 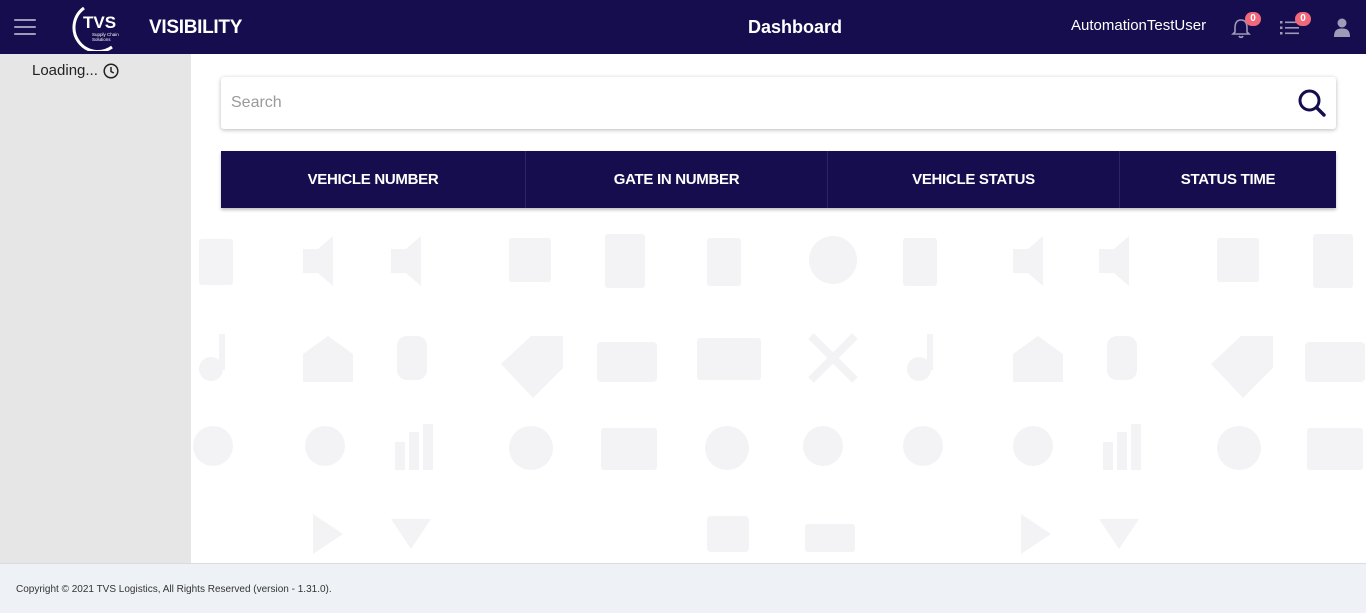 What do you see at coordinates (25, 27) in the screenshot?
I see `hamburger-menu-icon` at bounding box center [25, 27].